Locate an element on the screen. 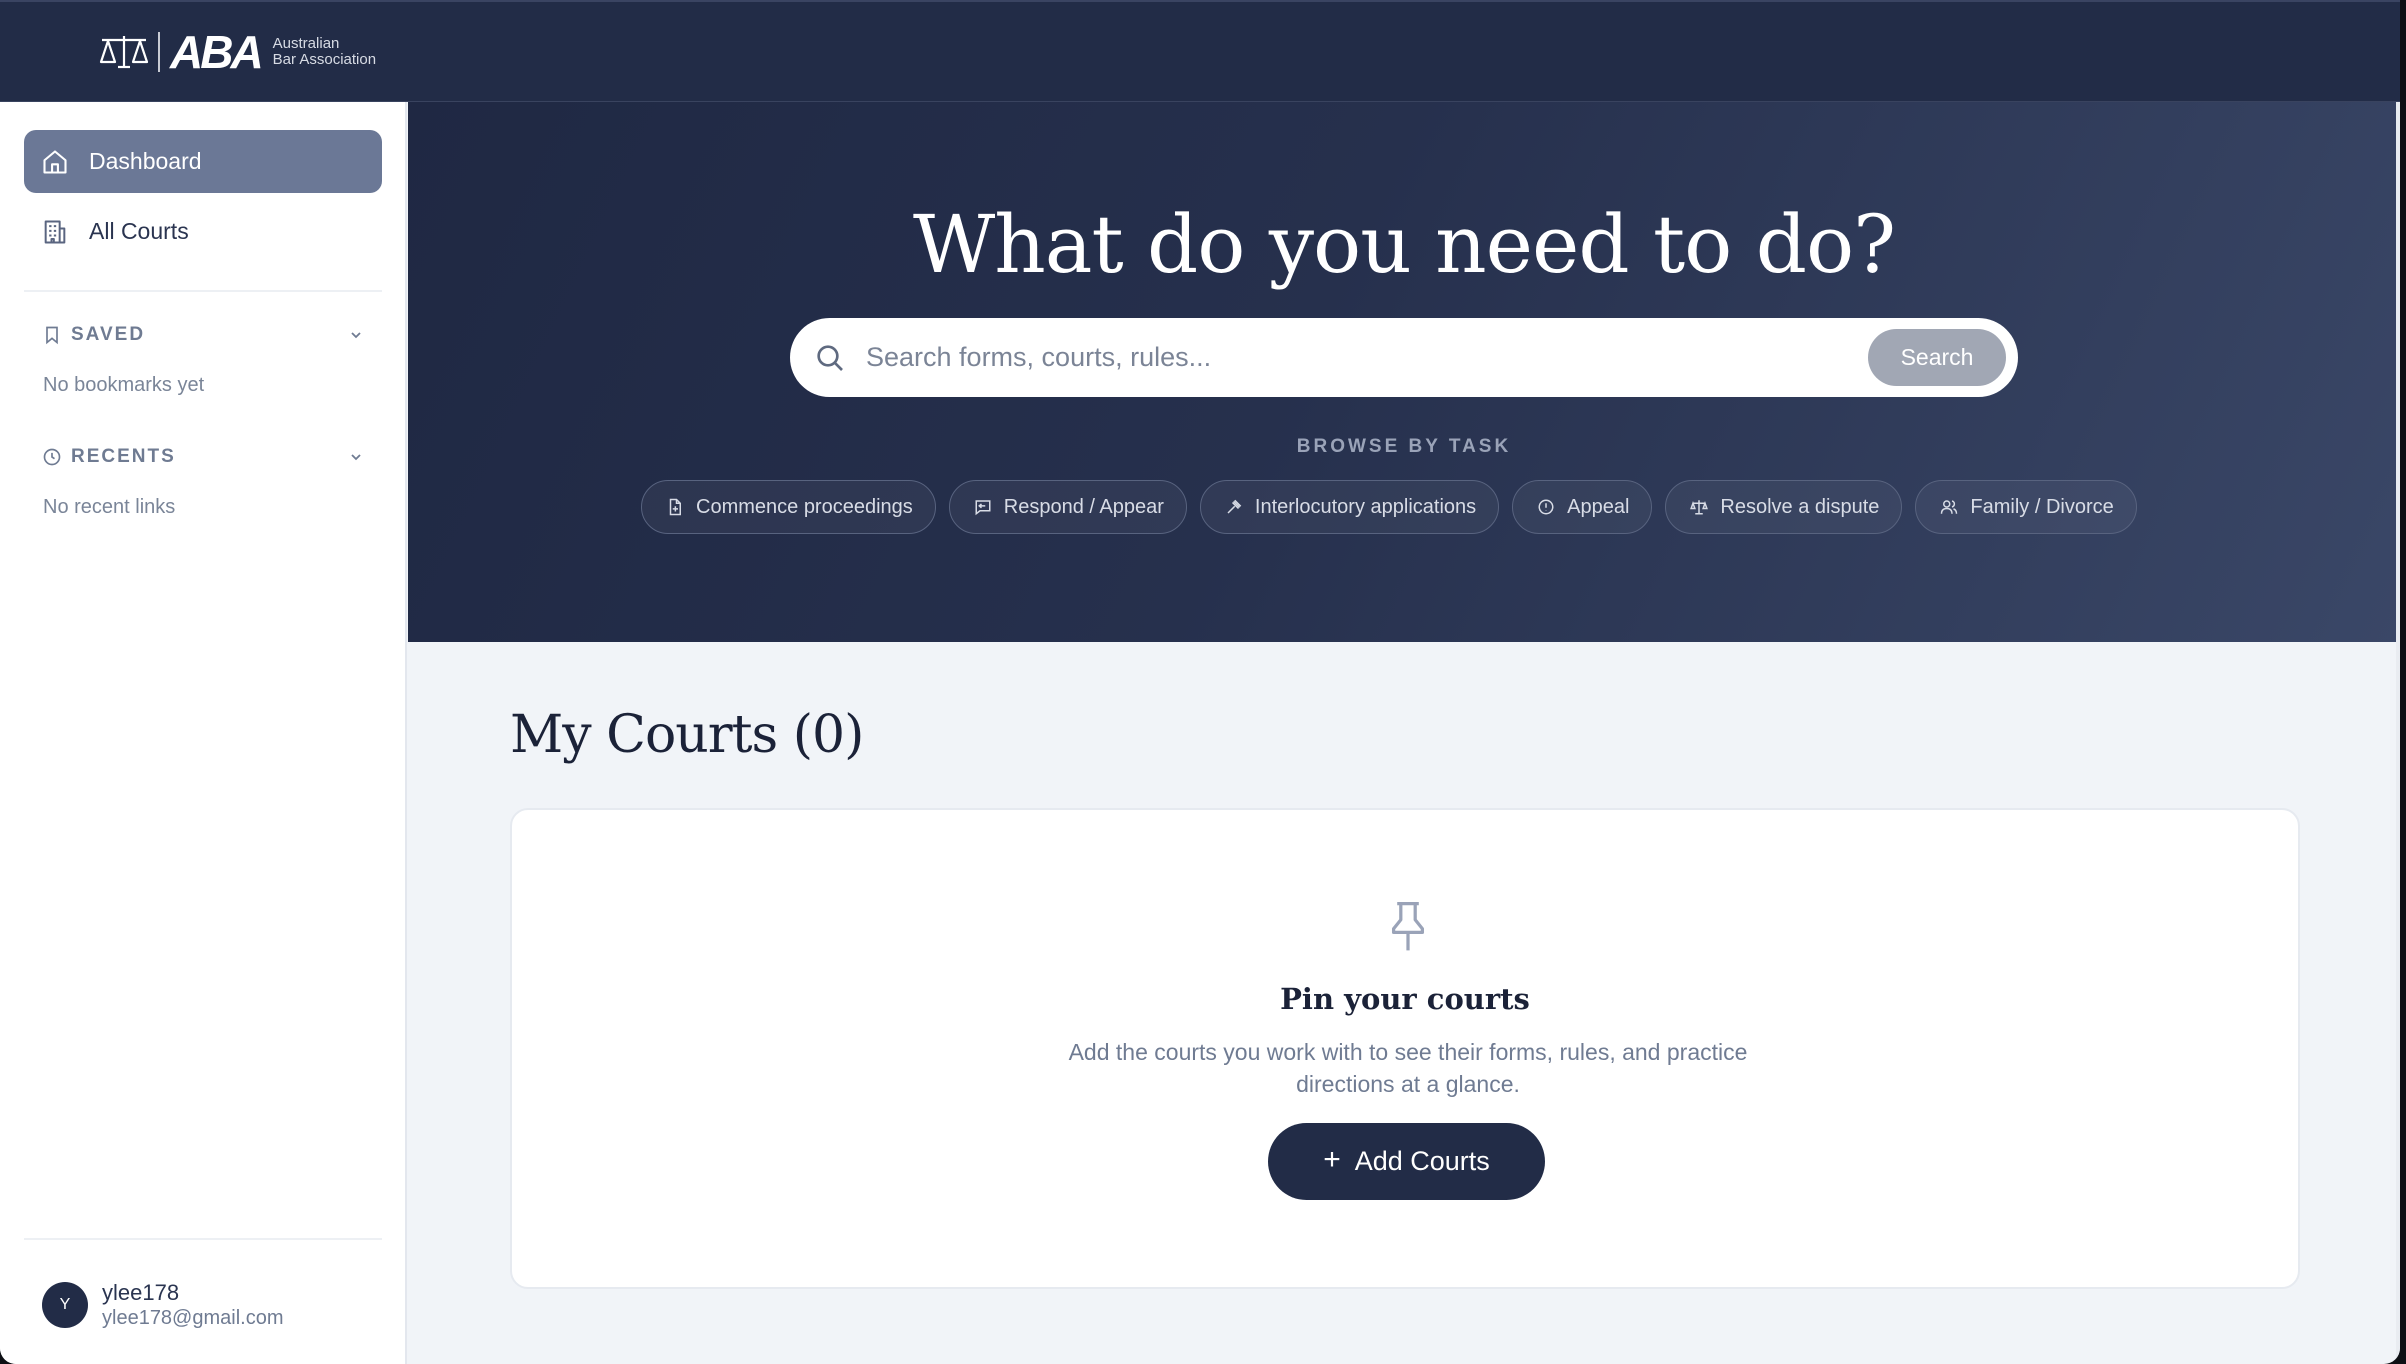 Image resolution: width=2406 pixels, height=1364 pixels. add-courts-button: + Add Courts is located at coordinates (1406, 1161).